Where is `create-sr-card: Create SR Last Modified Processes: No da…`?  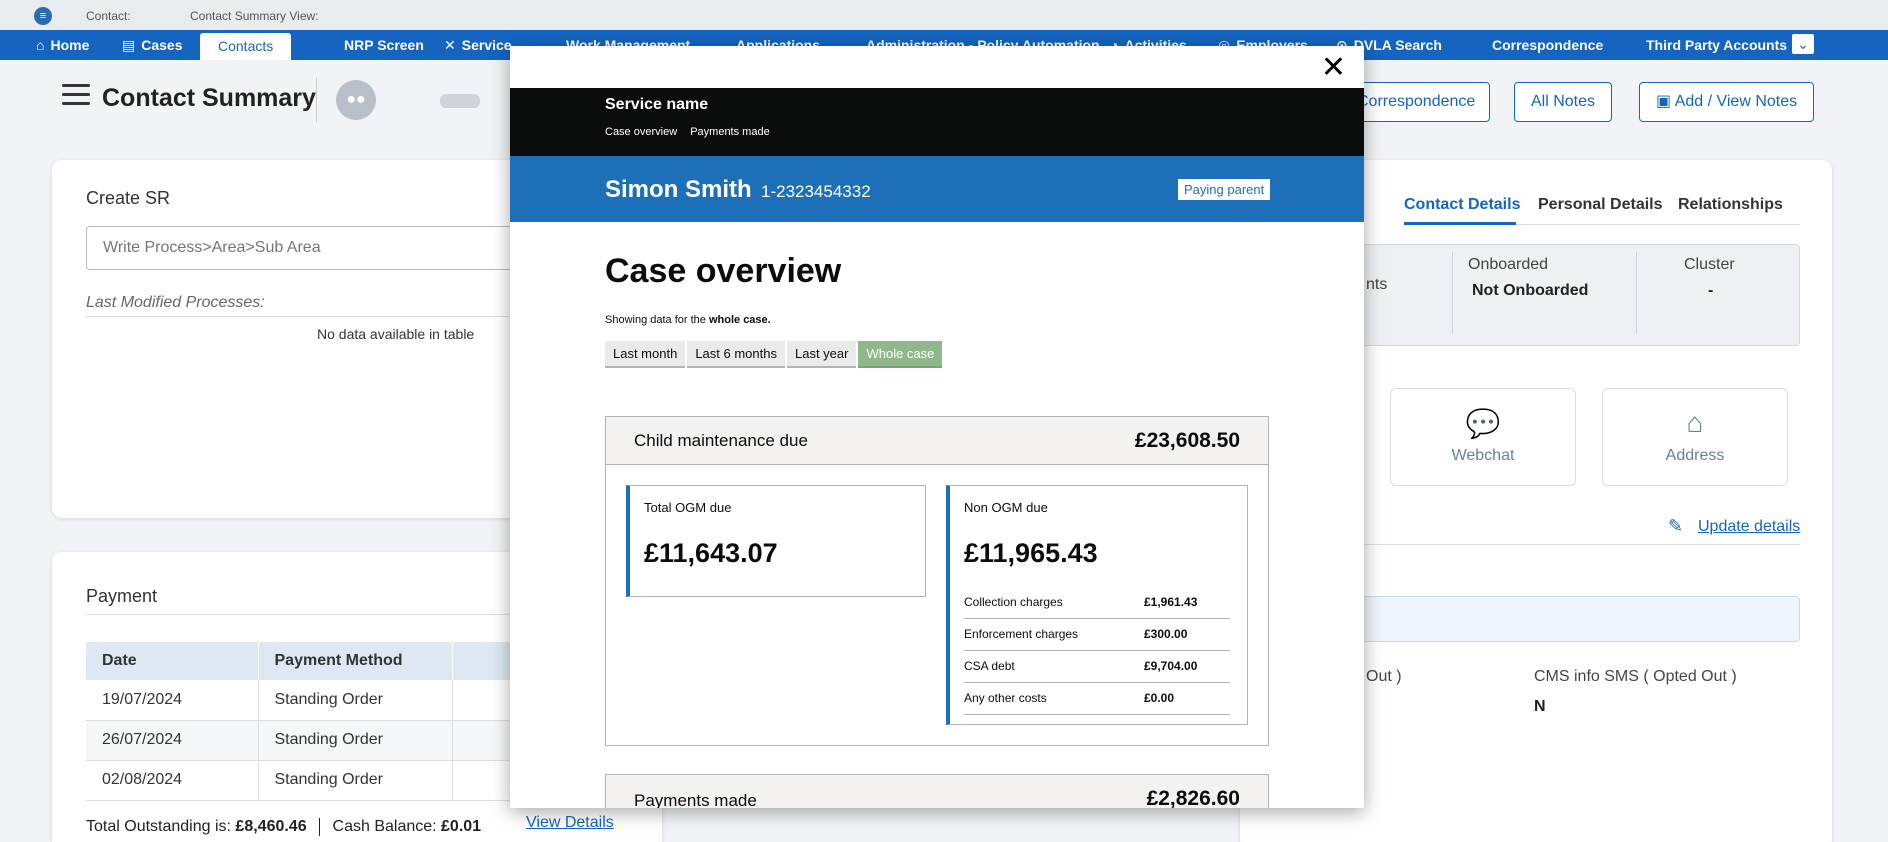 create-sr-card: Create SR Last Modified Processes: No da… is located at coordinates (312, 339).